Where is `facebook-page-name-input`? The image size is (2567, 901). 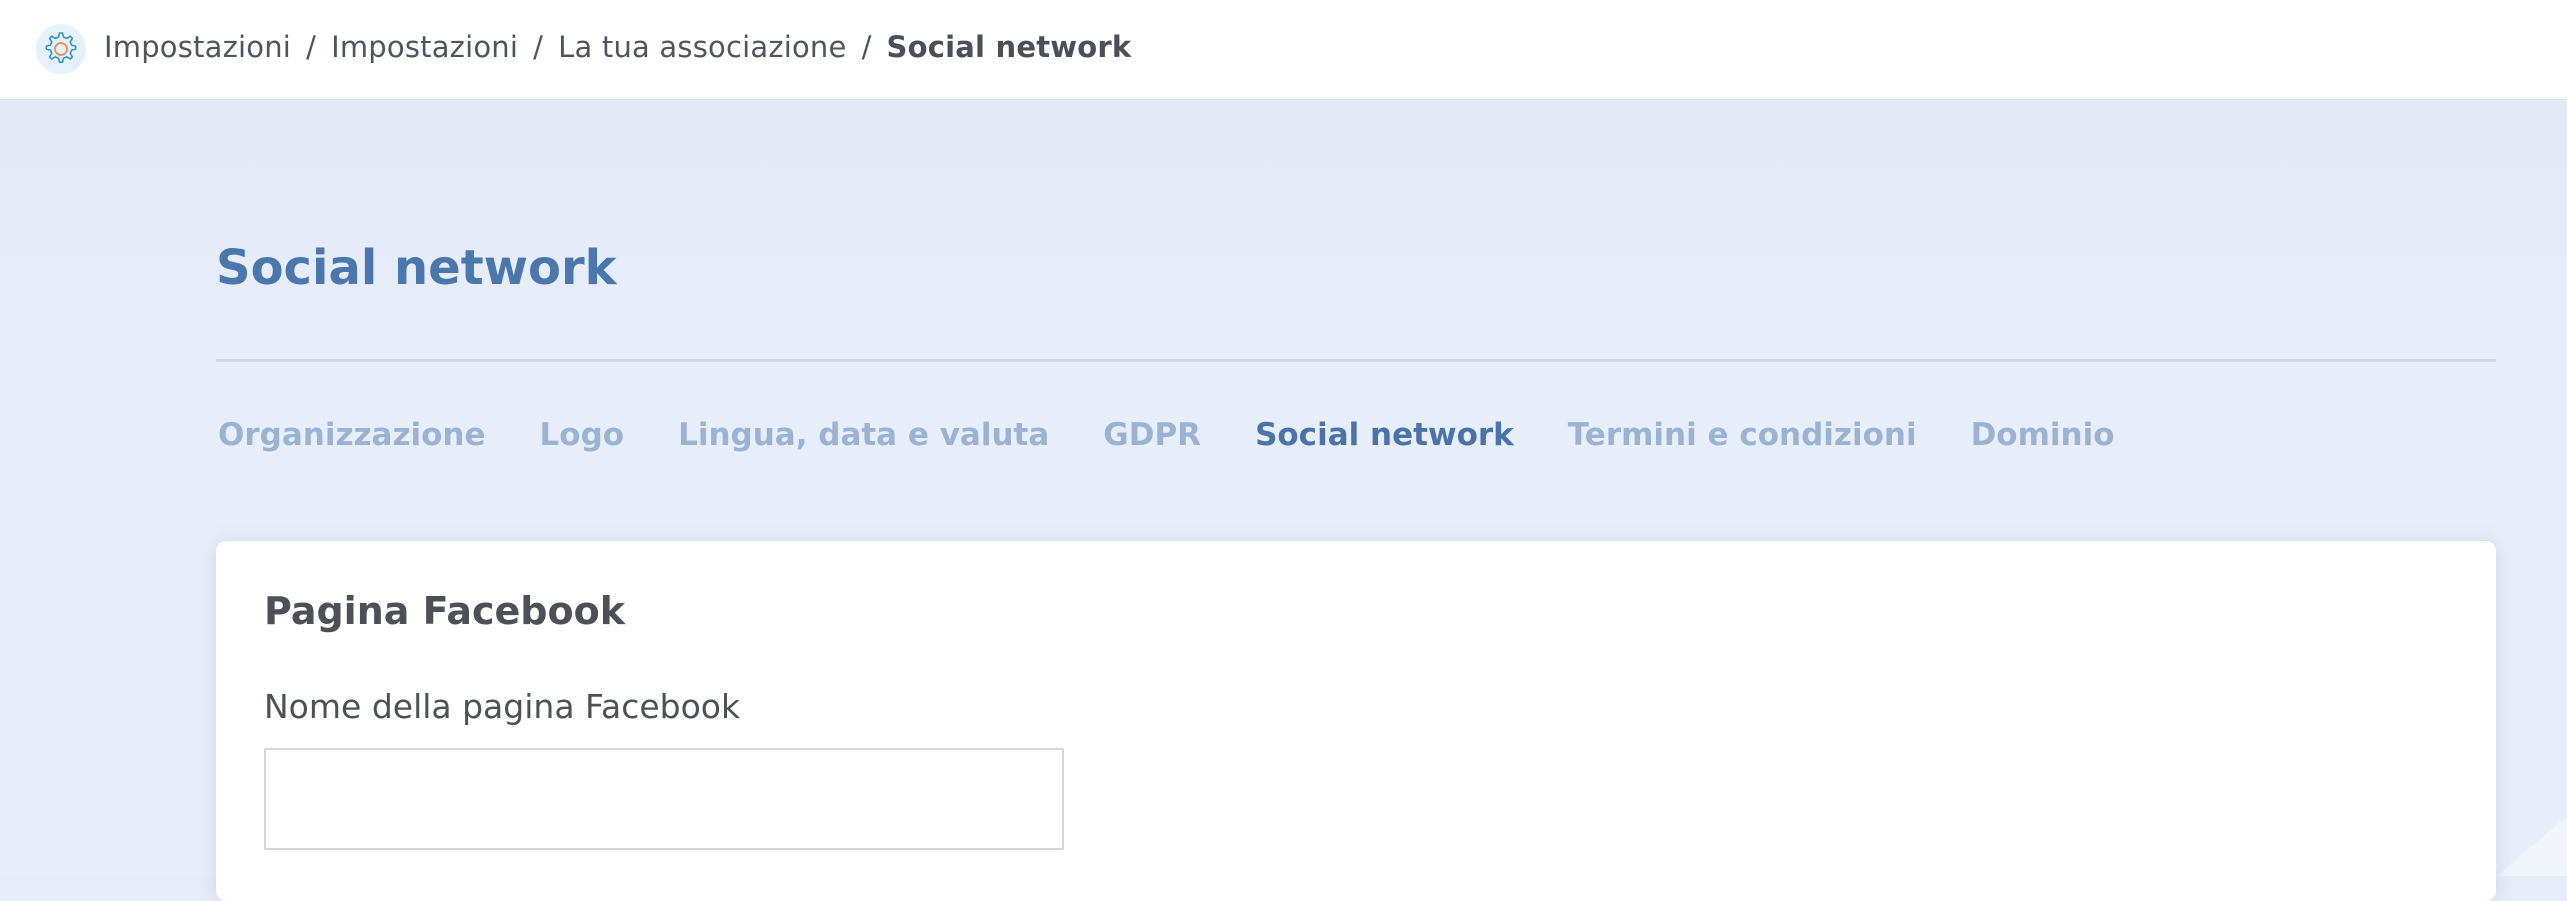 facebook-page-name-input is located at coordinates (664, 799).